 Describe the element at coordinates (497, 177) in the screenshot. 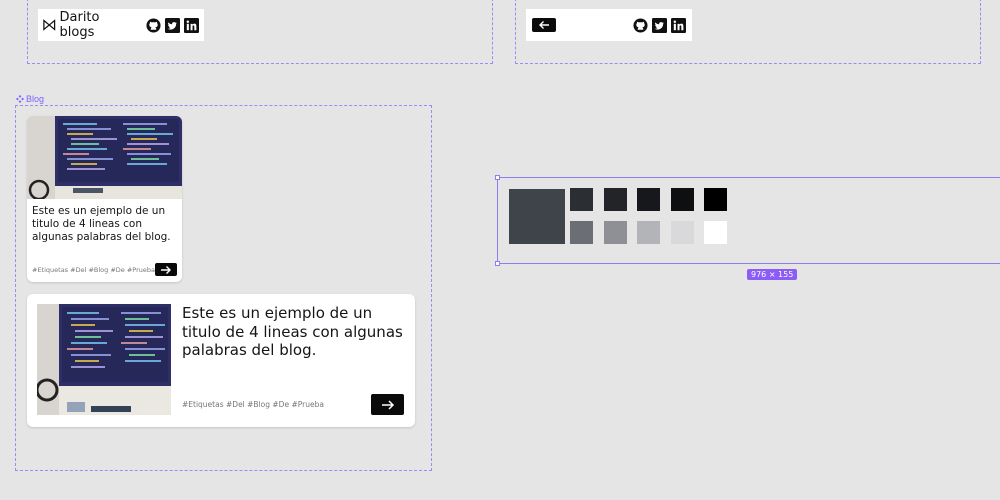

I see `selection-handle-top-left` at that location.